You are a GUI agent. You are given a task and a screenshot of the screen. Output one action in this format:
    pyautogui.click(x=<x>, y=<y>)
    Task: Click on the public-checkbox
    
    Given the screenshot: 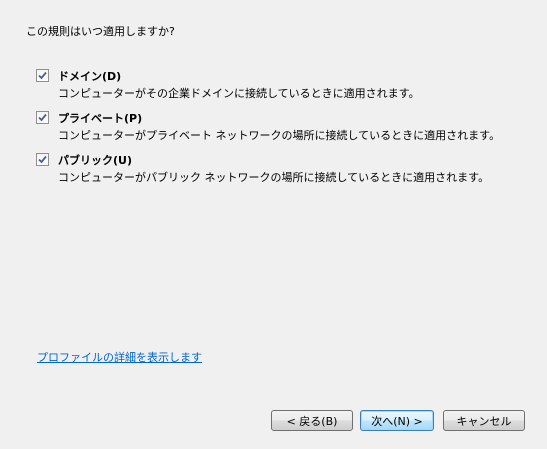 What is the action you would take?
    pyautogui.click(x=42, y=159)
    